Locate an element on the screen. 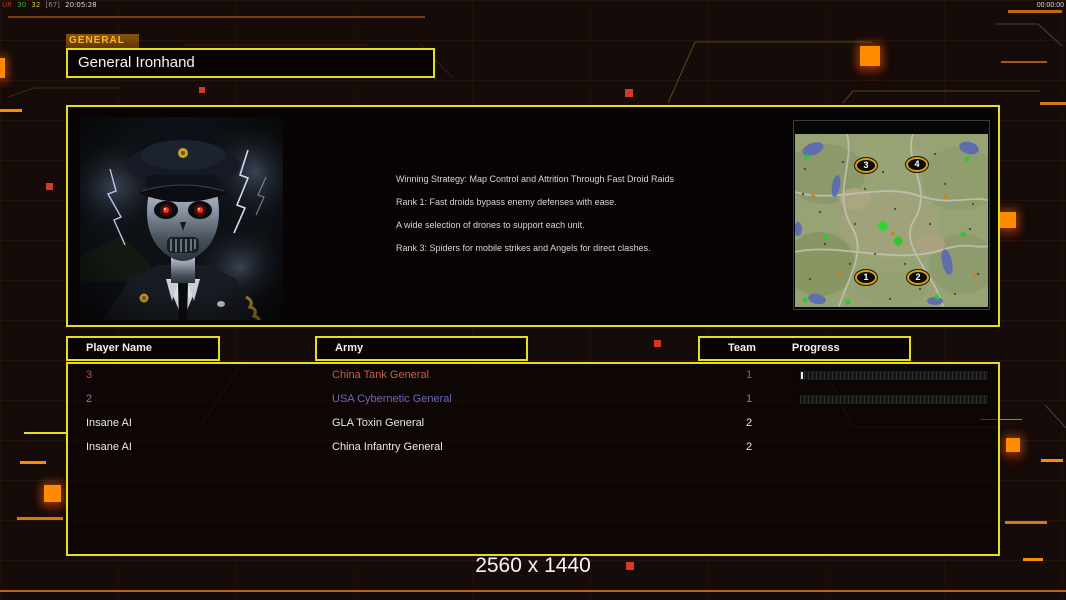 Image resolution: width=1066 pixels, height=600 pixels. general-portrait is located at coordinates (185, 221).